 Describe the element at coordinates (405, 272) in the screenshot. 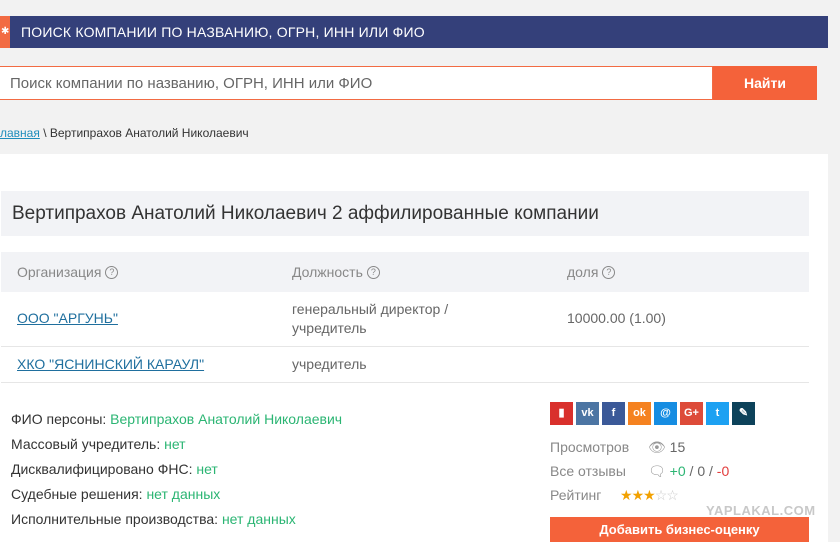

I see `table-header: Организация? Должность? доля?` at that location.